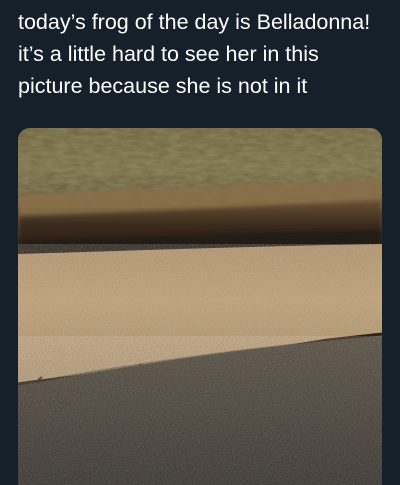 This screenshot has width=400, height=485. I want to click on tweet-text-line: picture because she is not in it, so click(163, 86).